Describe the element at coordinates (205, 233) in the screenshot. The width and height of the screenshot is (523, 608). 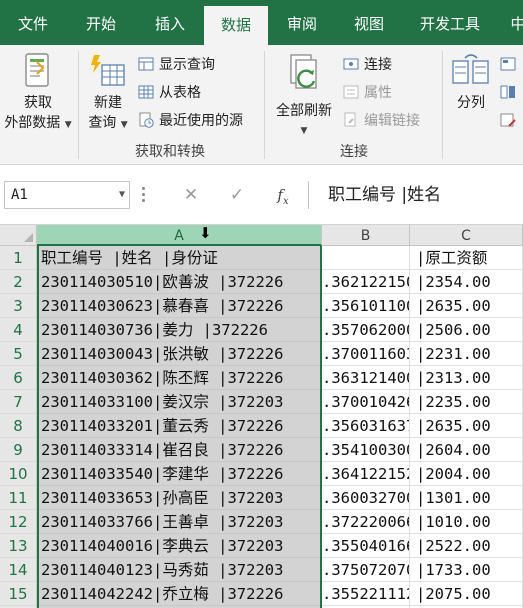
I see `column-select-cursor-icon: ⬇` at that location.